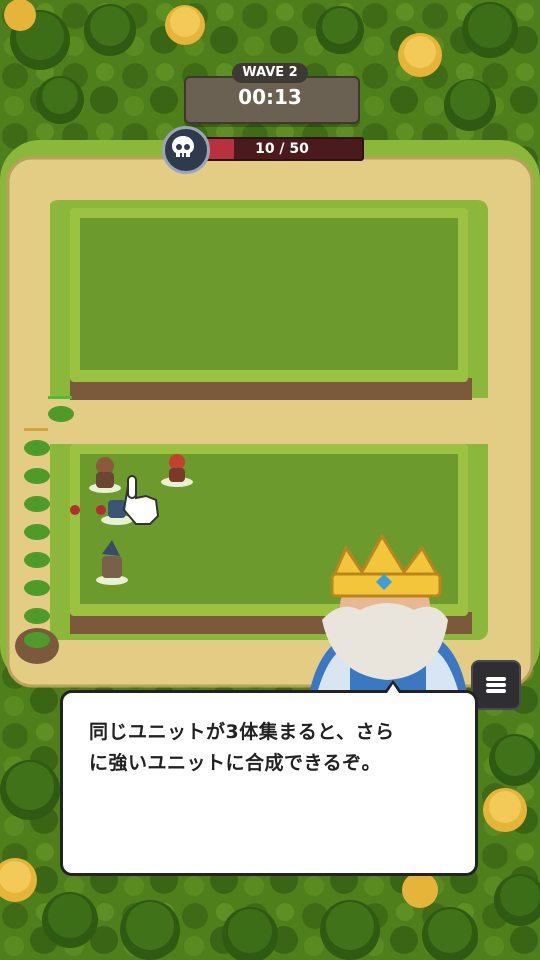 Image resolution: width=540 pixels, height=960 pixels. Describe the element at coordinates (269, 783) in the screenshot. I see `tutorial-dialog: 同じユニットが3体集まると、さら に強いユニットに合成できるぞ。` at that location.